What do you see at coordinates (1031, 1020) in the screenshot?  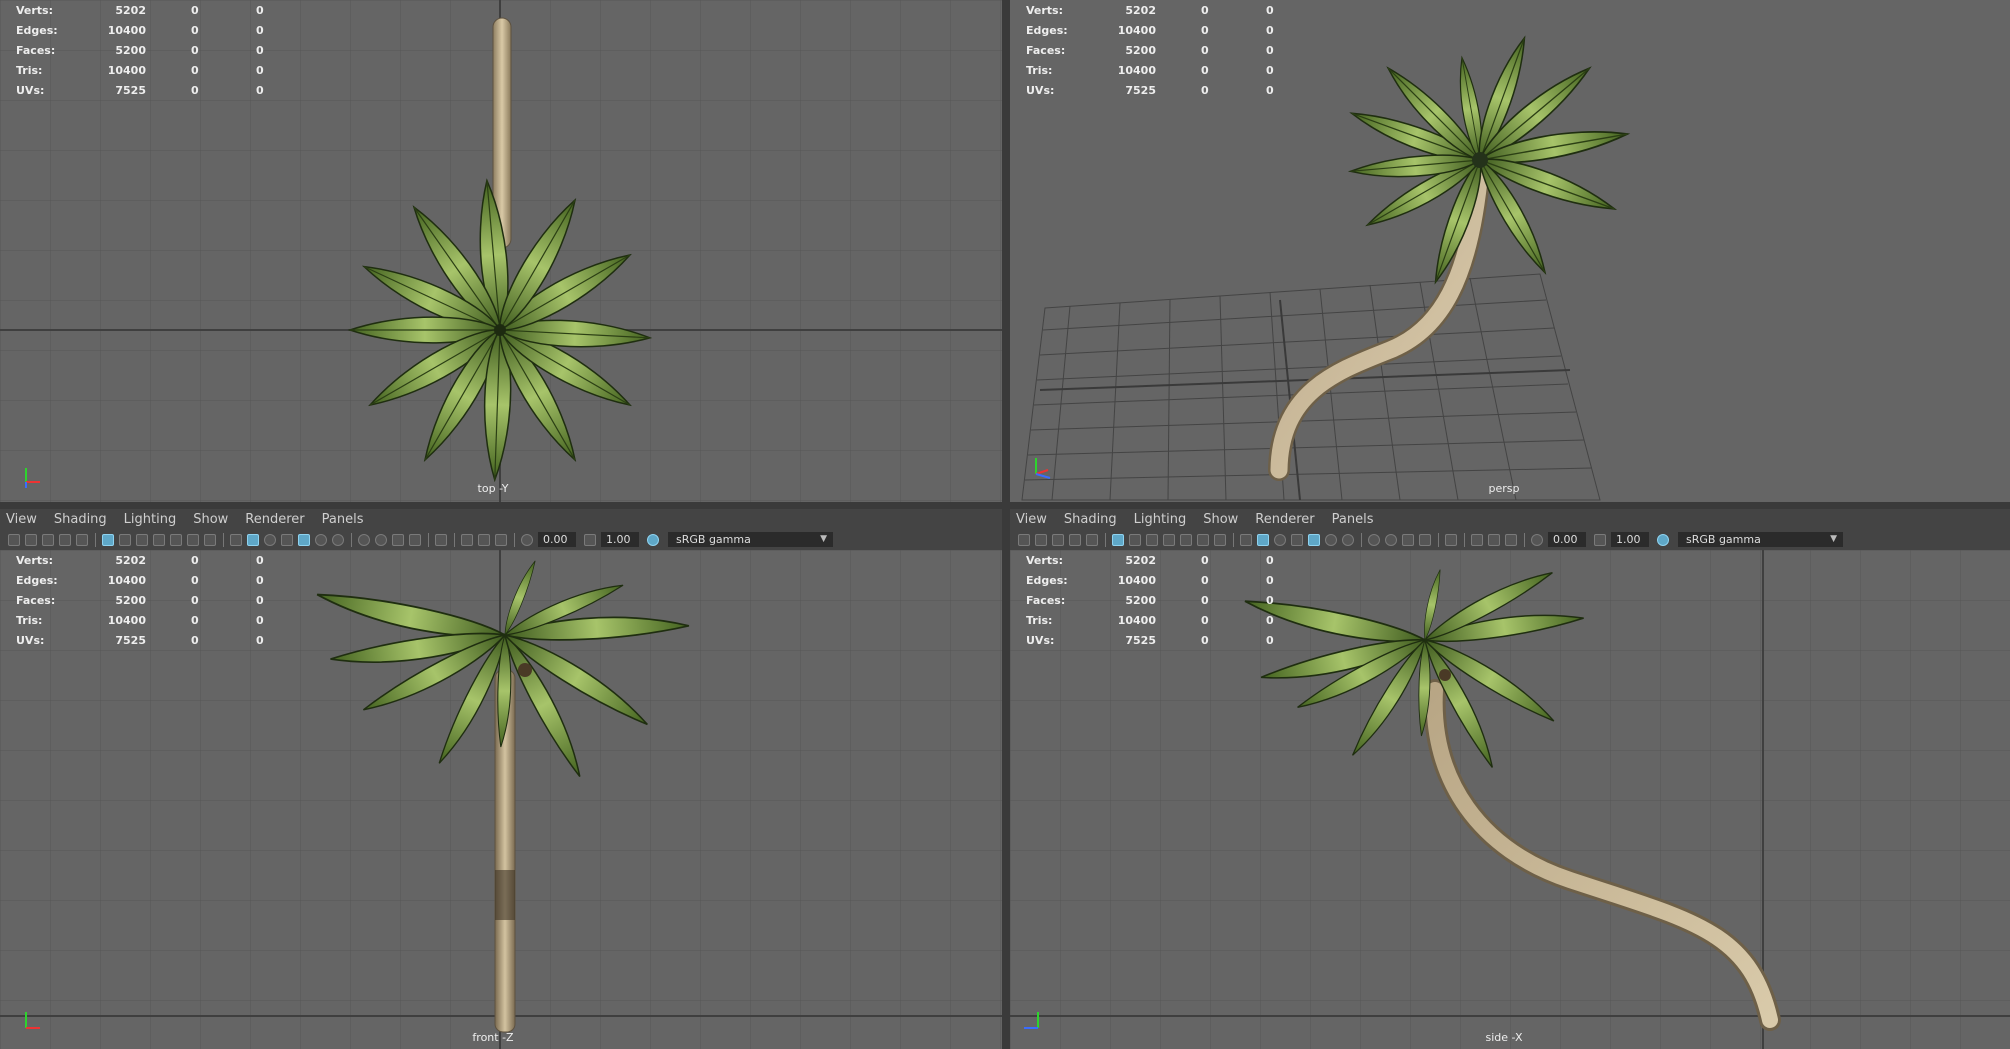 I see `axis-gizmo-icon` at bounding box center [1031, 1020].